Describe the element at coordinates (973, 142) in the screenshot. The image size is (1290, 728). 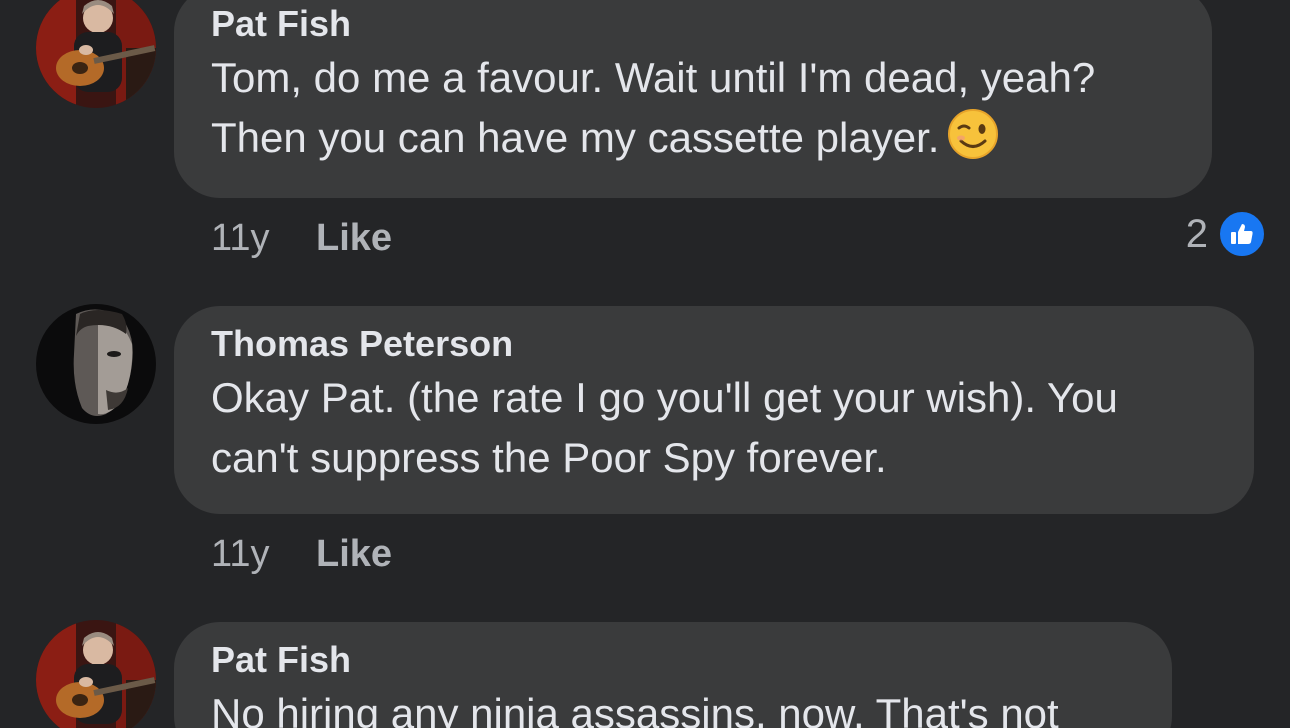
I see `winking-face-emoji-icon` at that location.